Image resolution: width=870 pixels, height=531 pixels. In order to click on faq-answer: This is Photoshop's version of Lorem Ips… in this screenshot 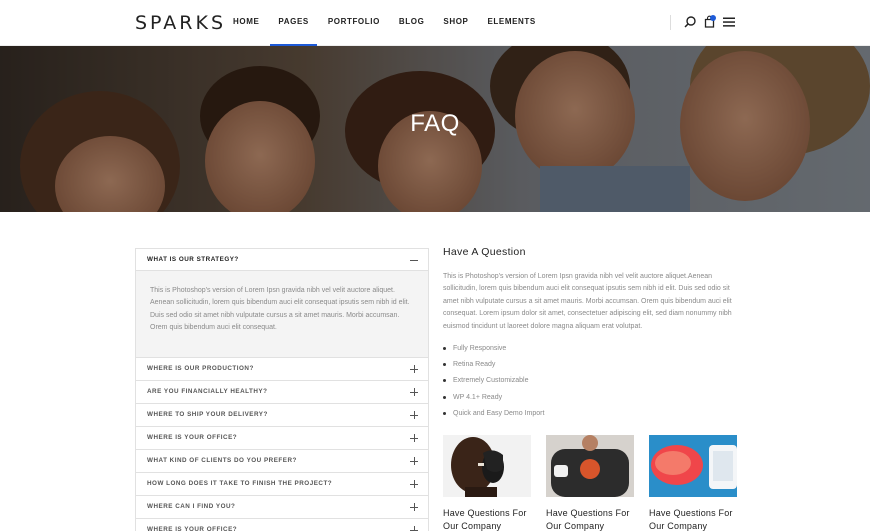, I will do `click(282, 314)`.